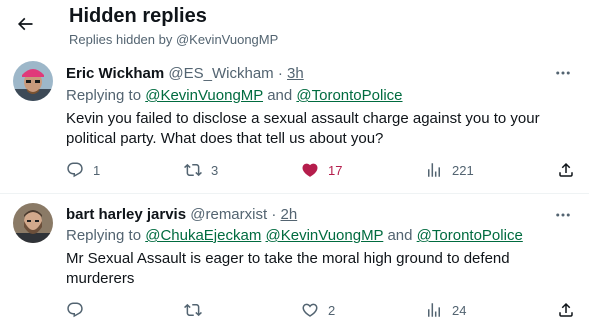 The image size is (589, 334). Describe the element at coordinates (294, 170) in the screenshot. I see `tweet-actions: 1 3 17 221` at that location.